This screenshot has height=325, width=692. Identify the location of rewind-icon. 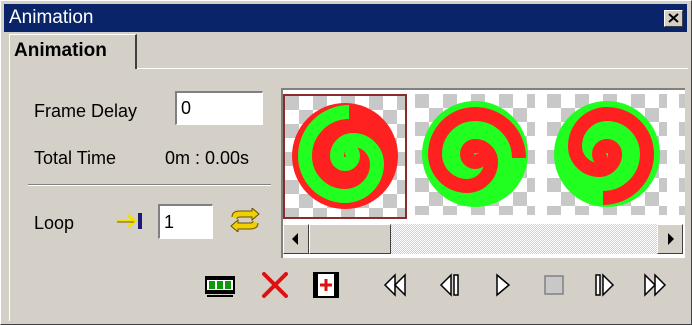
(394, 285).